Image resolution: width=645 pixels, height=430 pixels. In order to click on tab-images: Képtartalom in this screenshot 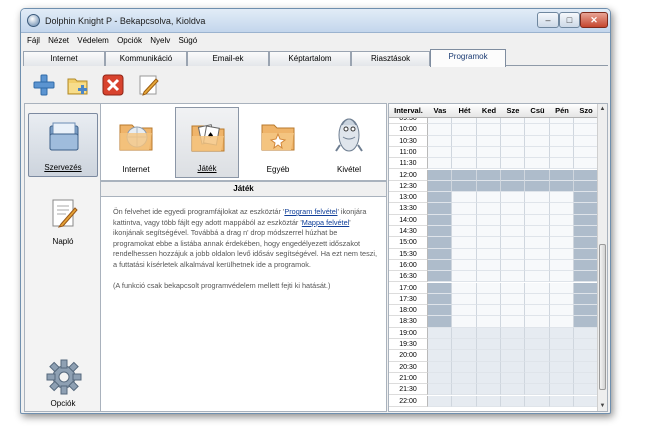, I will do `click(310, 58)`.